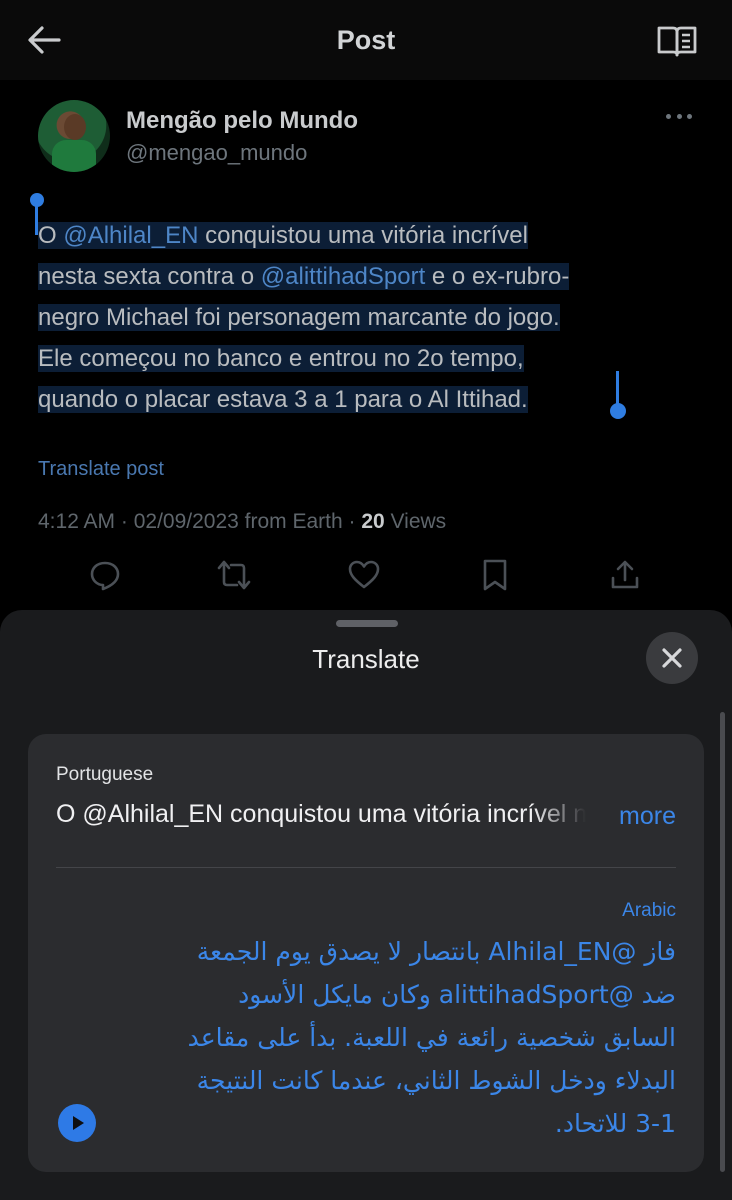 The height and width of the screenshot is (1200, 732). Describe the element at coordinates (415, 521) in the screenshot. I see `views-label: Views` at that location.